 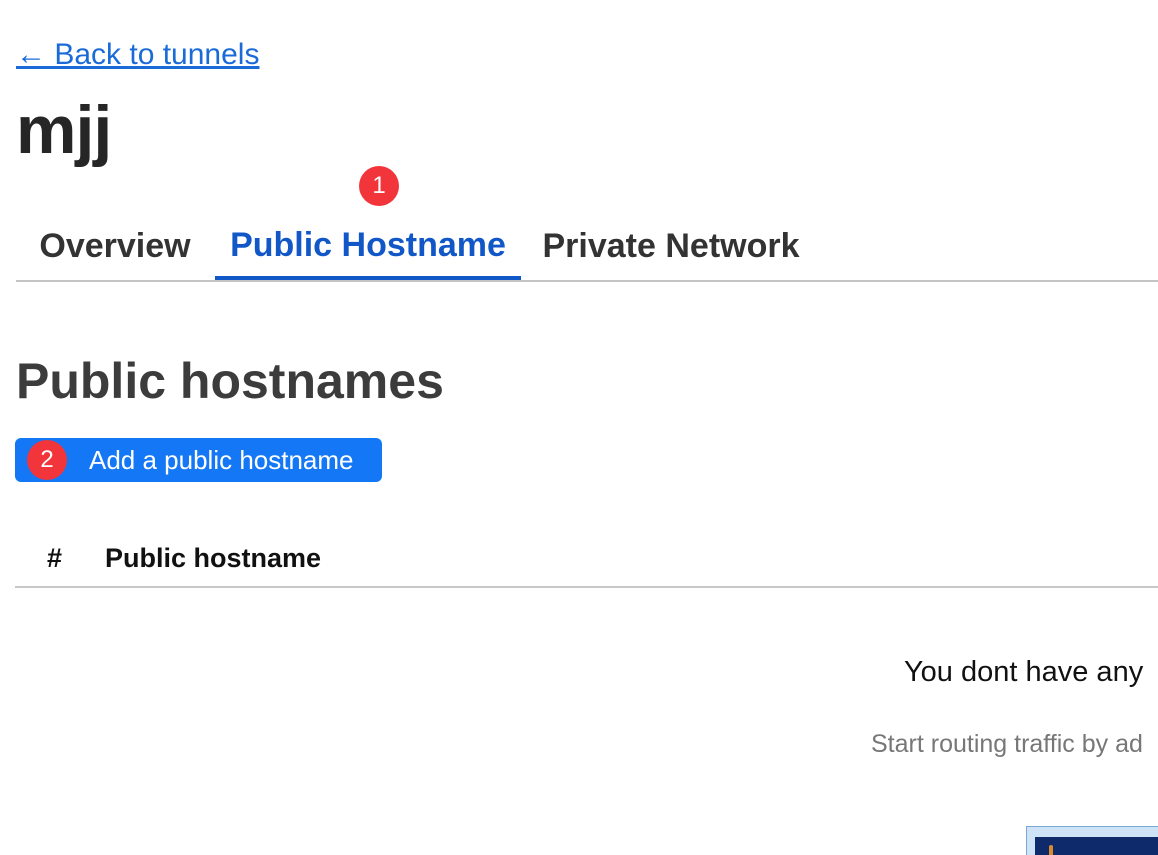 What do you see at coordinates (1007, 744) in the screenshot?
I see `empty-state-subtitle: Start routing traffic by ad` at bounding box center [1007, 744].